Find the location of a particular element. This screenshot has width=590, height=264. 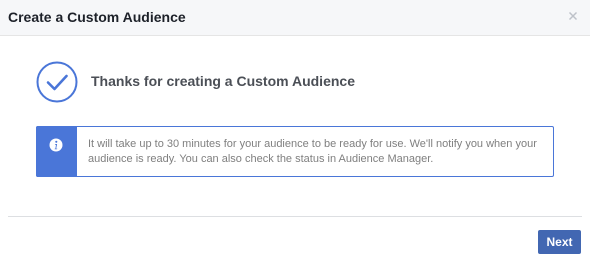

info-icon is located at coordinates (56, 145).